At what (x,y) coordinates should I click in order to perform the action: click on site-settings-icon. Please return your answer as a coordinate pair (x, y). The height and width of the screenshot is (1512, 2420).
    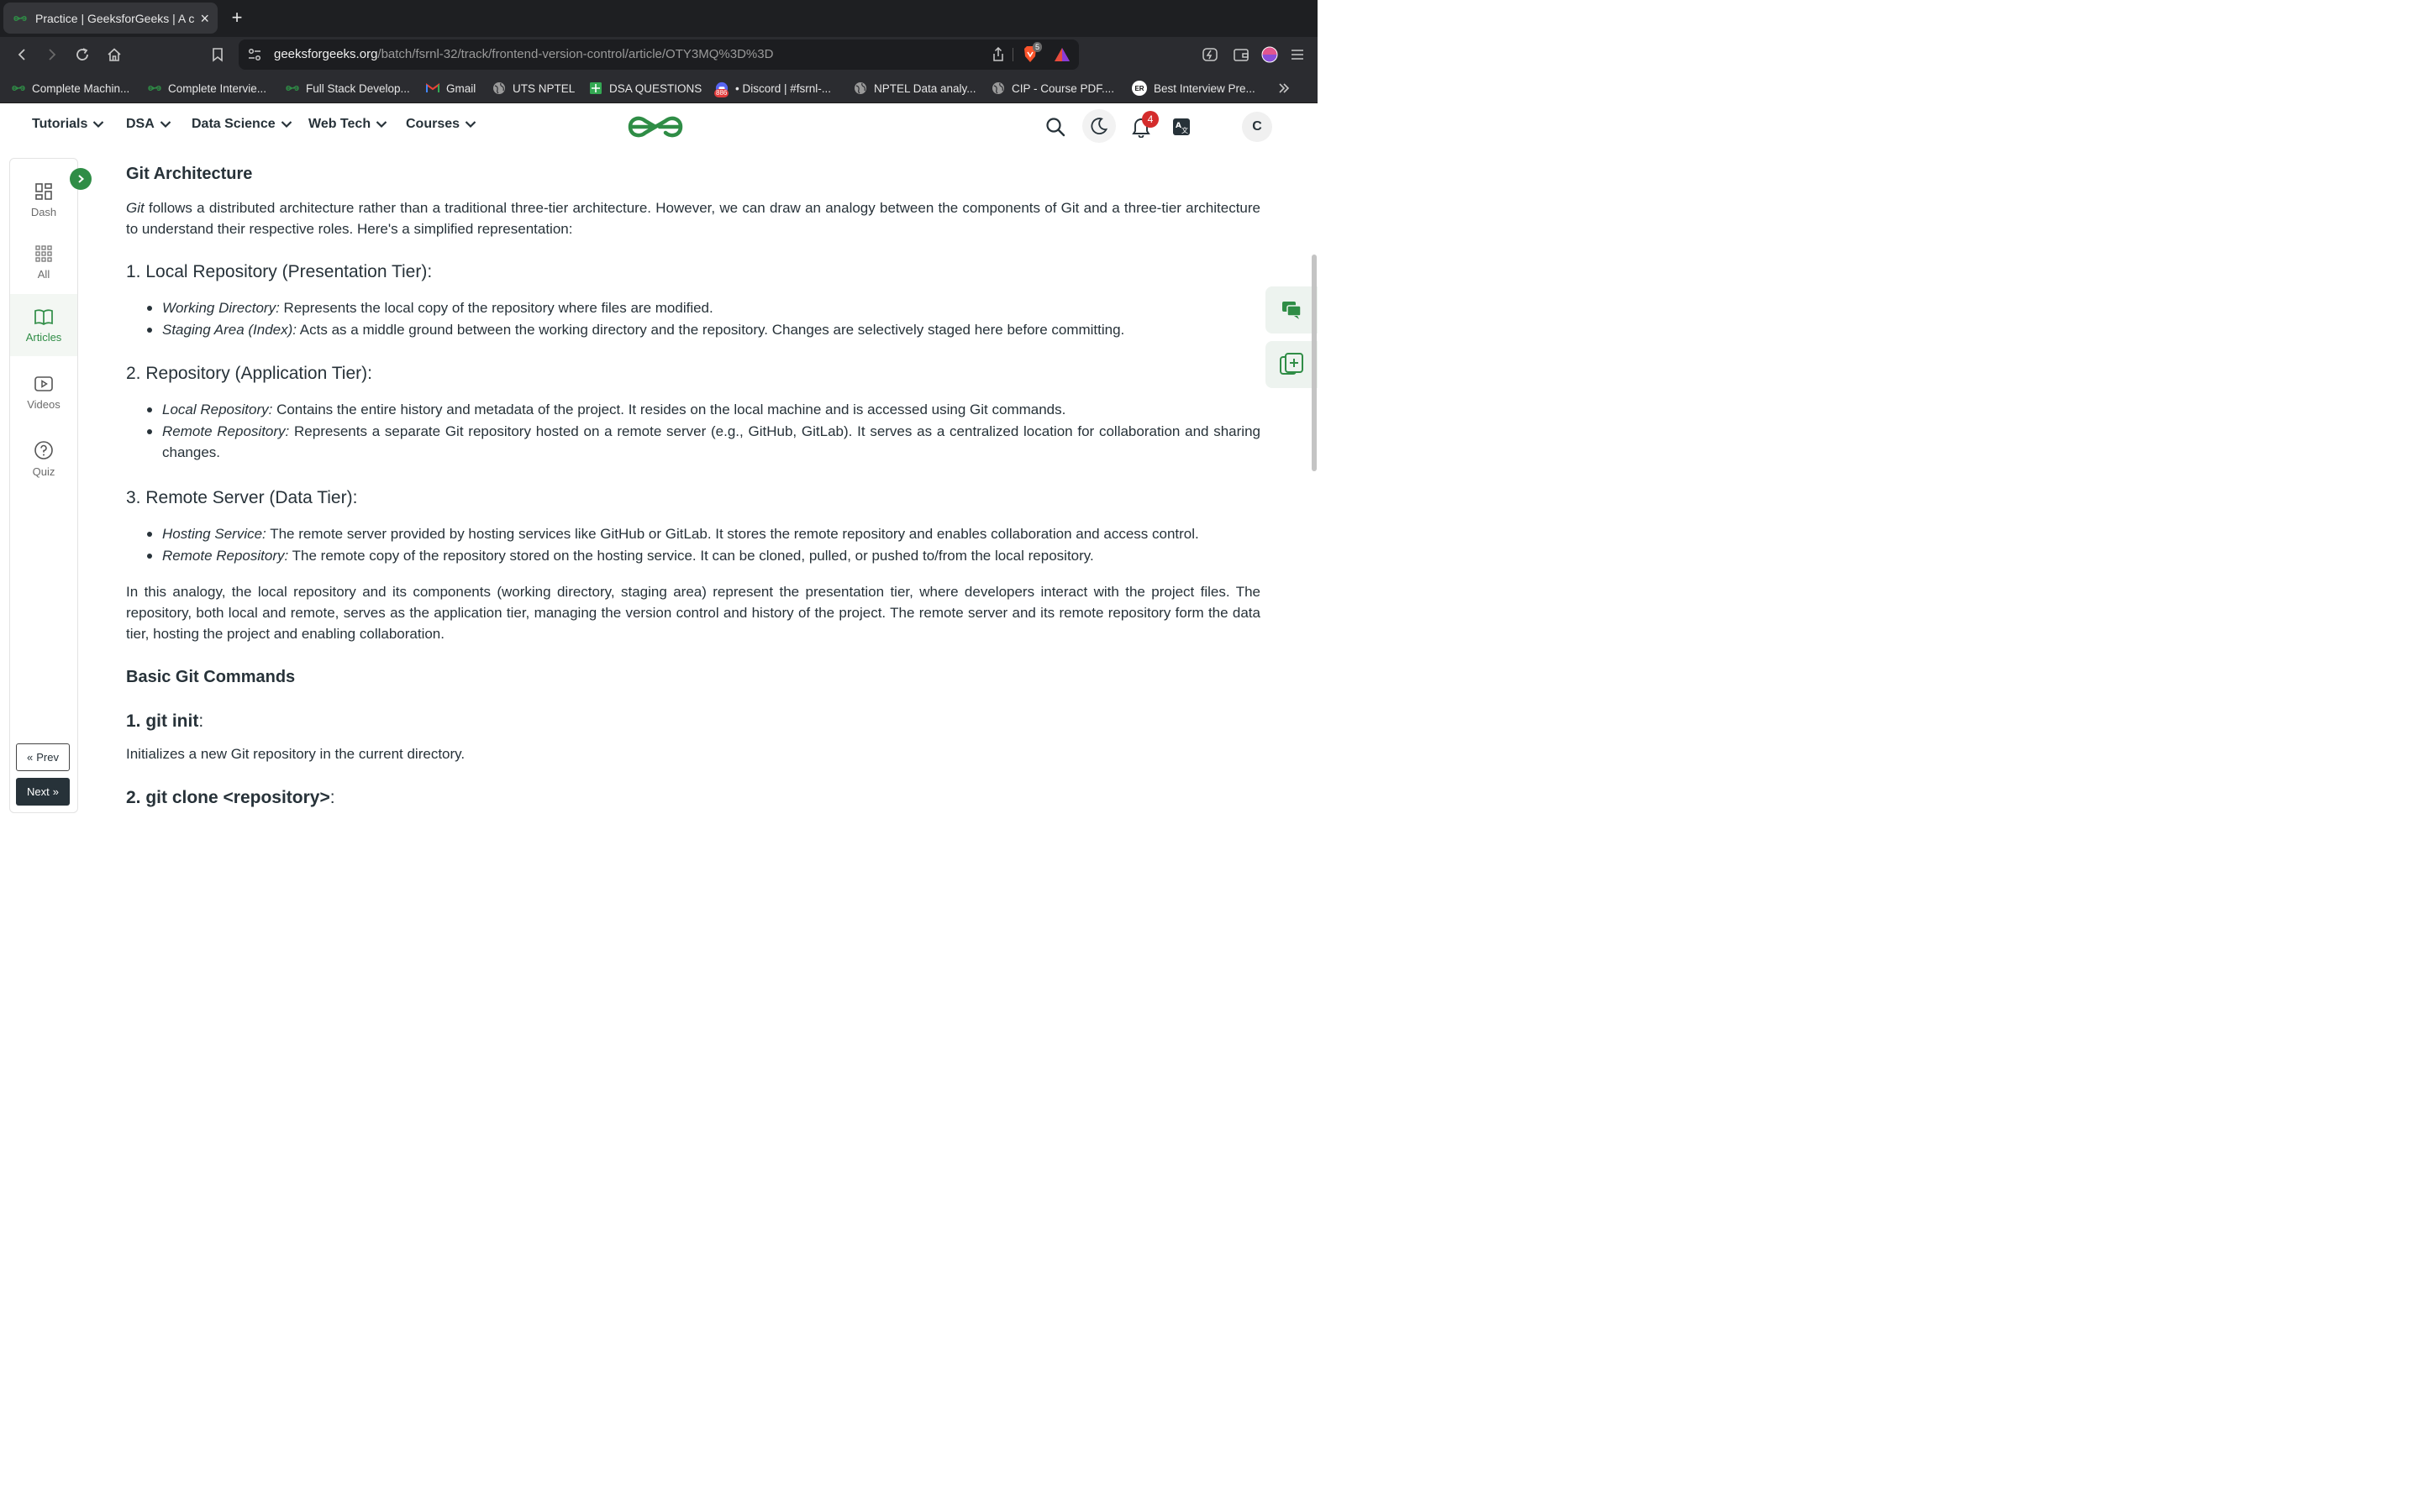
    Looking at the image, I should click on (255, 54).